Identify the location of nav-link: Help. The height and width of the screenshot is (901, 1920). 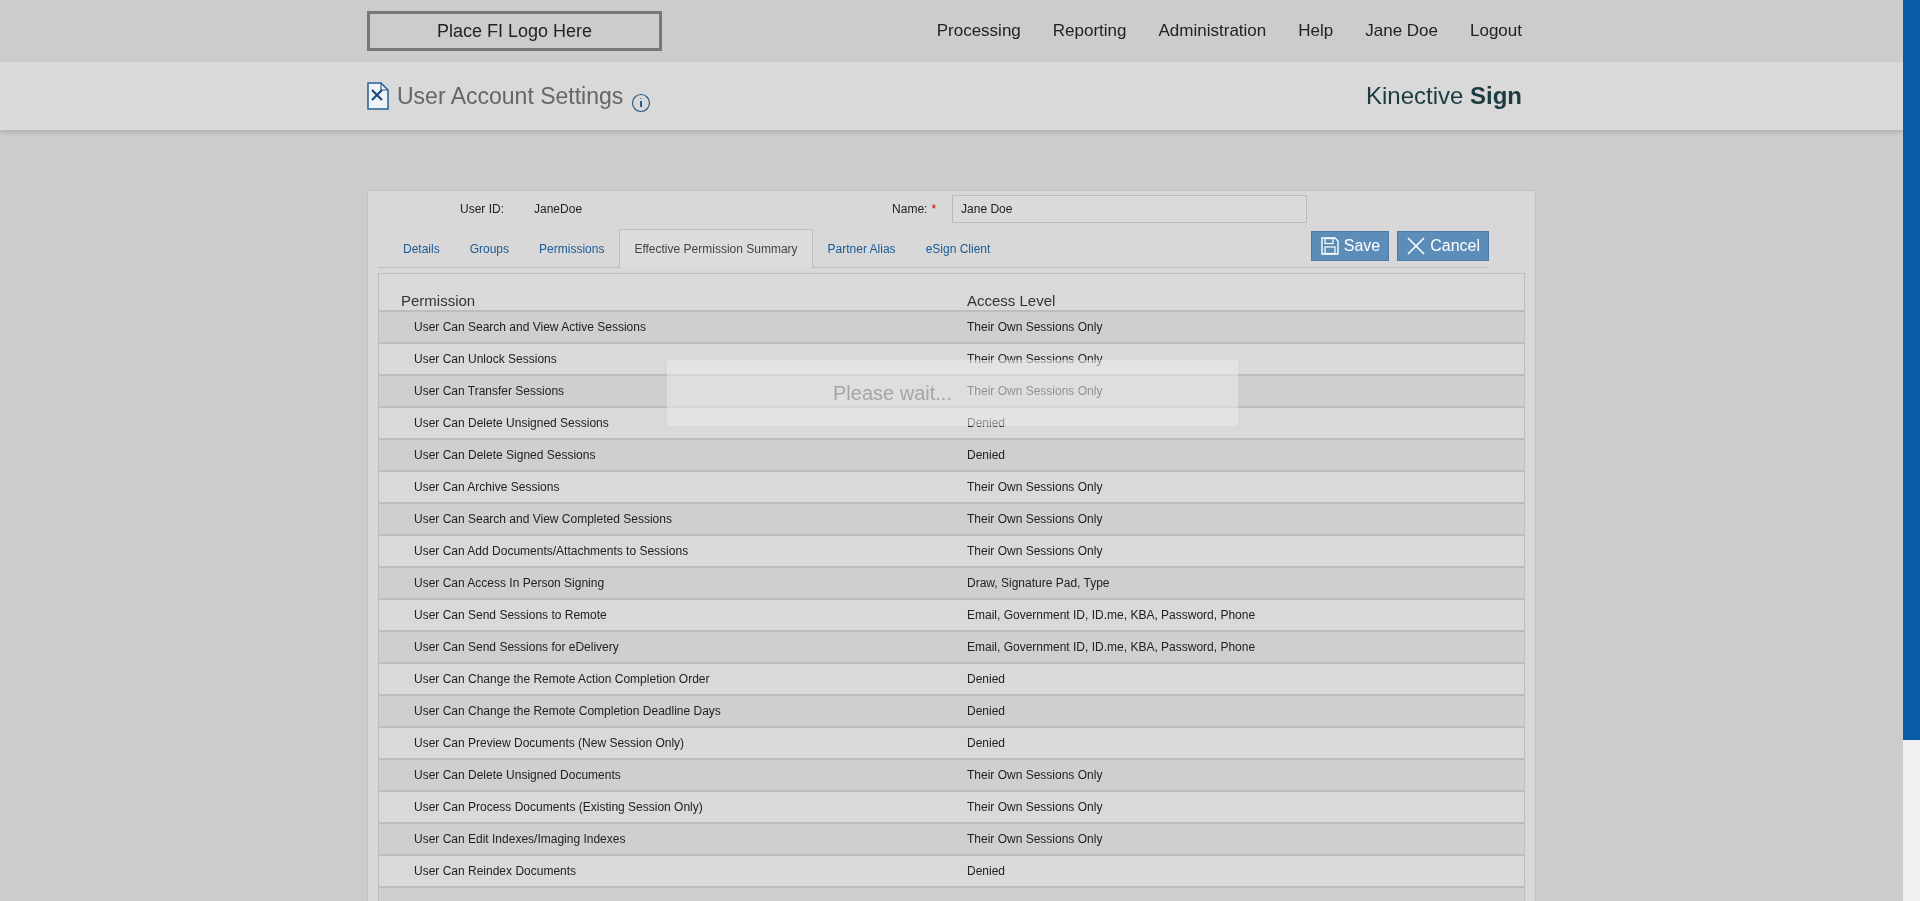
(1316, 31).